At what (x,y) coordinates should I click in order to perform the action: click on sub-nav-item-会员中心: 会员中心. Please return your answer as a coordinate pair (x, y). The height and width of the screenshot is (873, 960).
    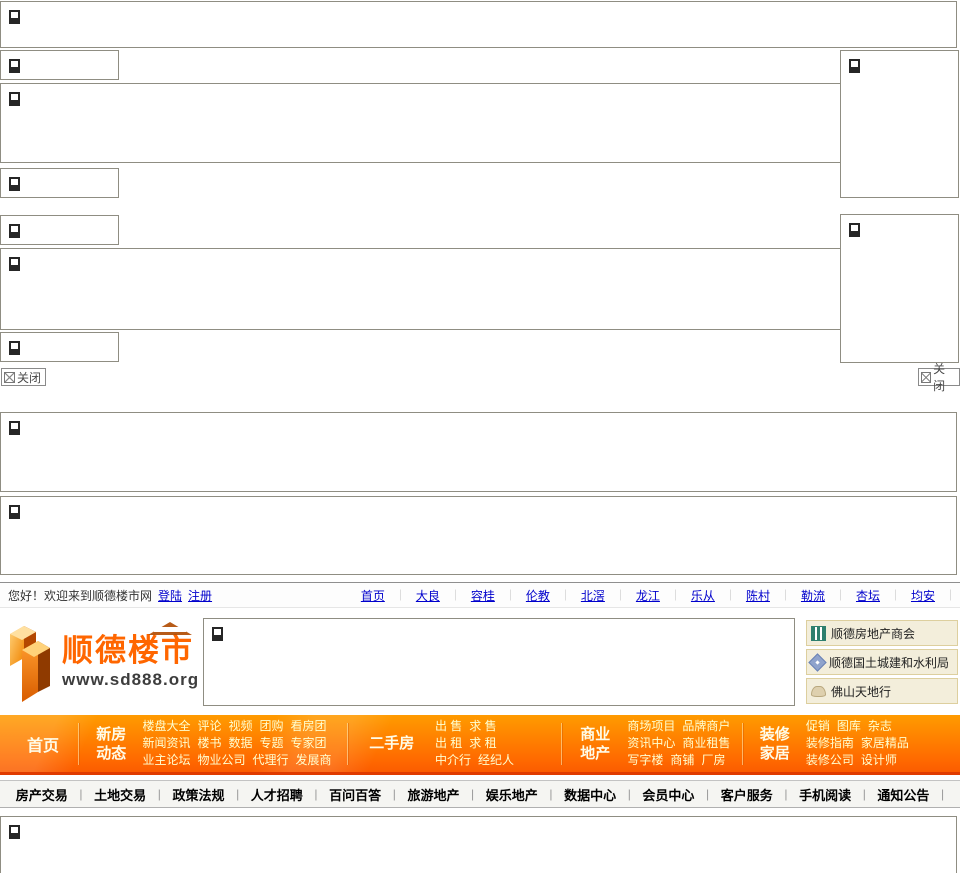
    Looking at the image, I should click on (668, 794).